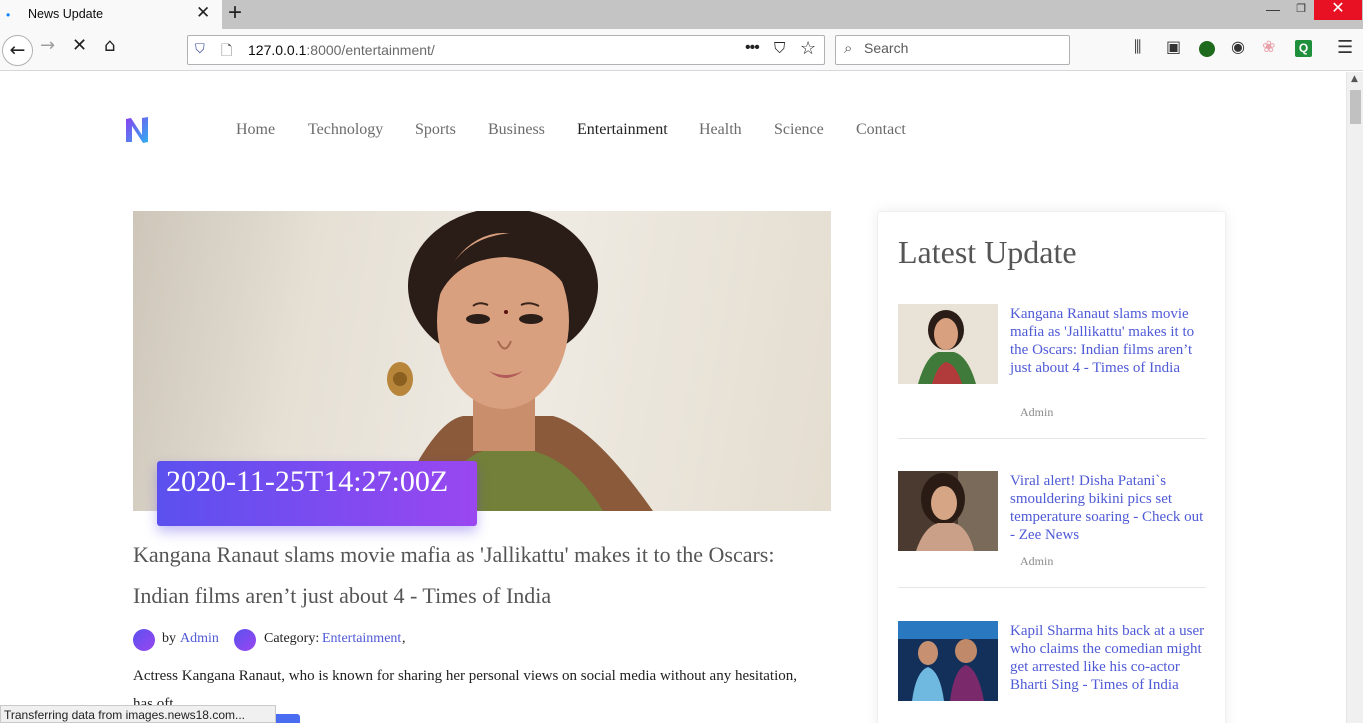  What do you see at coordinates (255, 130) in the screenshot?
I see `nav-home: Home` at bounding box center [255, 130].